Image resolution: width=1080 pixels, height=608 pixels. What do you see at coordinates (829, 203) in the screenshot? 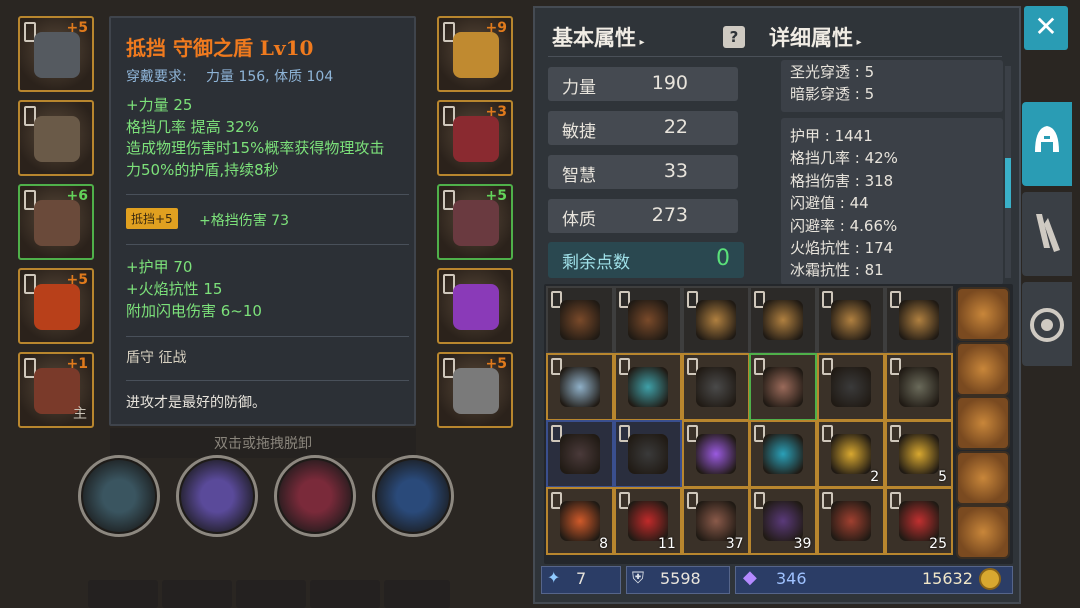
I see `detail-line: 闪避值 : 44` at bounding box center [829, 203].